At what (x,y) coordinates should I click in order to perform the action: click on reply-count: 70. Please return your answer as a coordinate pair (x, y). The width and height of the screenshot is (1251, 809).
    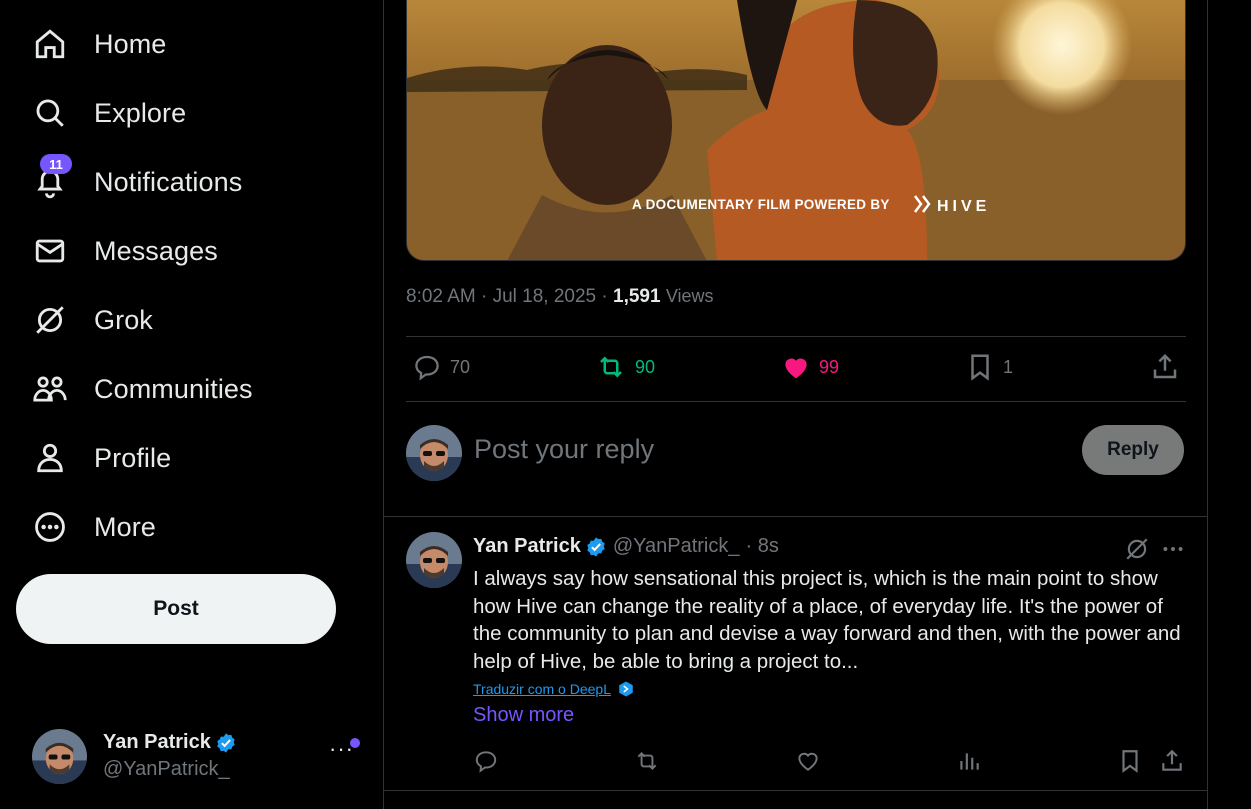
    Looking at the image, I should click on (460, 366).